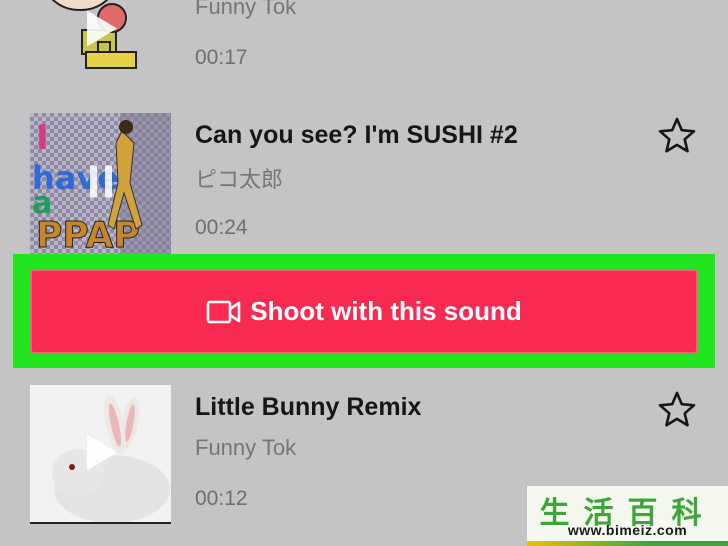 This screenshot has width=728, height=546. Describe the element at coordinates (627, 516) in the screenshot. I see `watermark-logo: 生活百科 www.bimeiz.com` at that location.